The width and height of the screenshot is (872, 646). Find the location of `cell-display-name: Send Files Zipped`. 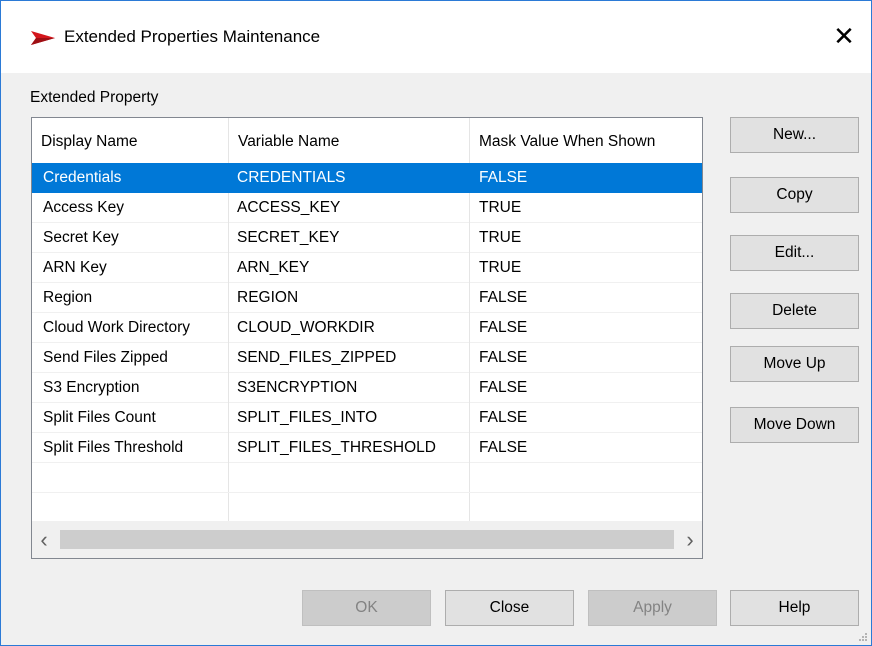

cell-display-name: Send Files Zipped is located at coordinates (130, 358).